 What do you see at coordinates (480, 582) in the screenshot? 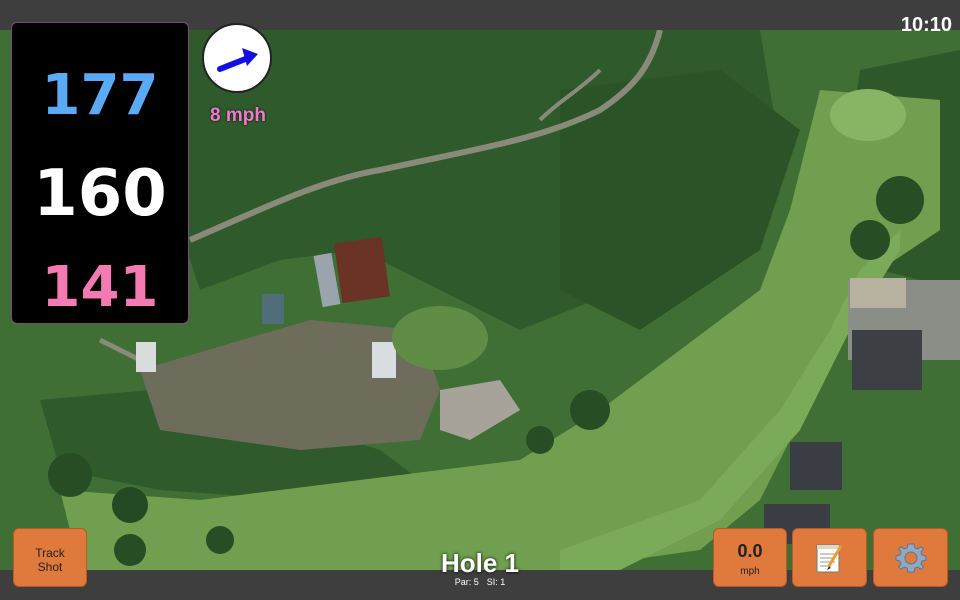
I see `hole-info: Par: 5 SI: 1` at bounding box center [480, 582].